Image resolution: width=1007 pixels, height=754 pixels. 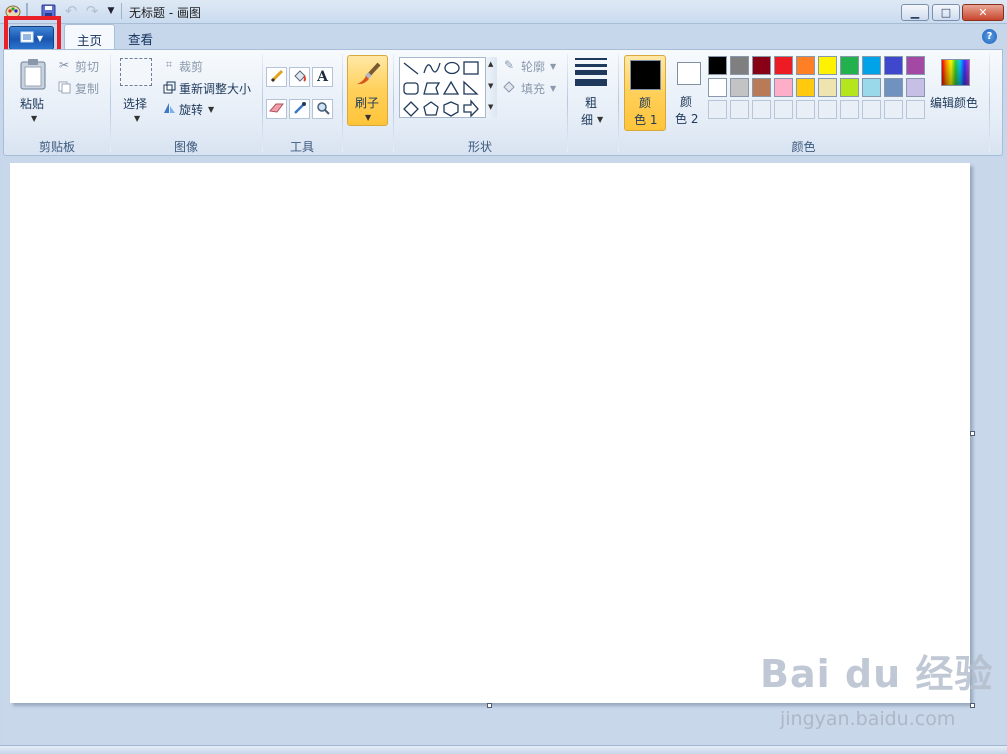 What do you see at coordinates (877, 674) in the screenshot?
I see `baidu-watermark-logo: Bai du 经验` at bounding box center [877, 674].